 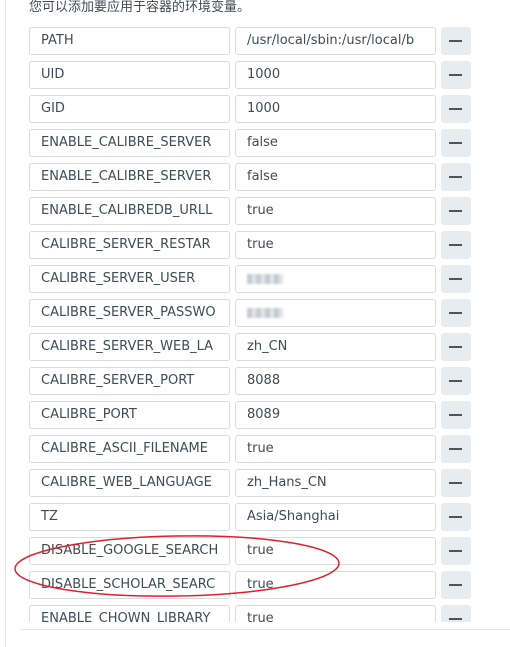 I want to click on env-row: UID 1000, so click(x=269, y=75).